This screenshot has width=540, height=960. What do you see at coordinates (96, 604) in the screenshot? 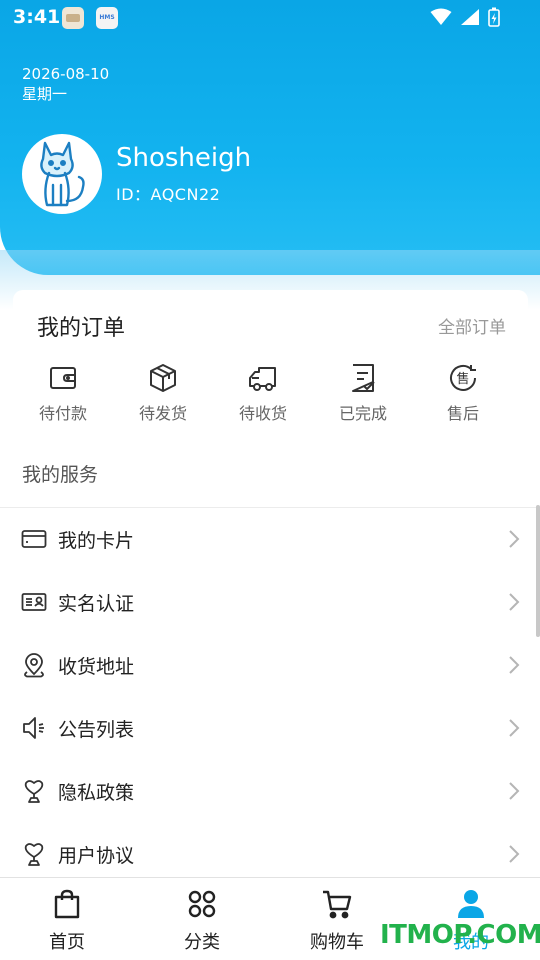
I see `service-item-label: 实名认证` at bounding box center [96, 604].